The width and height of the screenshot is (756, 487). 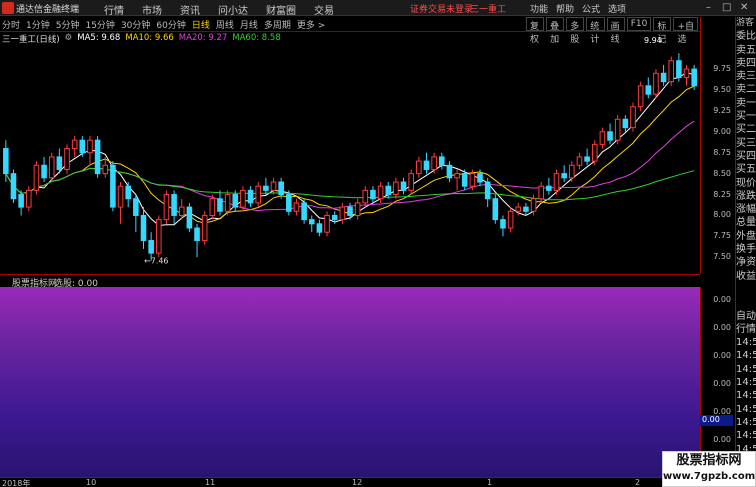 I want to click on tool-button-1: 叠加, so click(x=555, y=31).